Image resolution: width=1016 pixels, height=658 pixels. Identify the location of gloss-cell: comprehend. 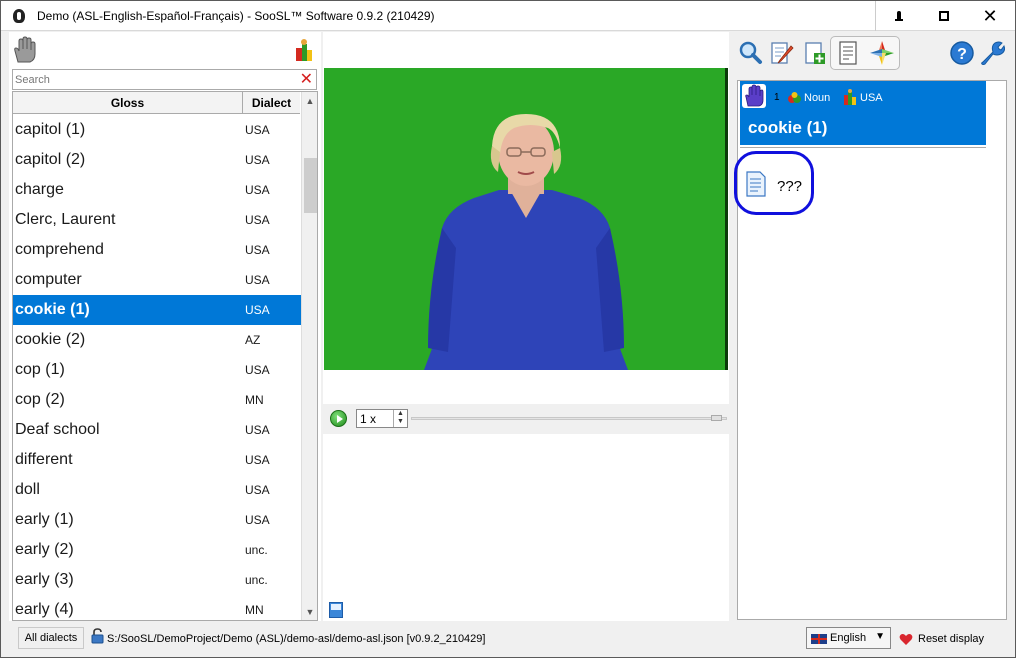
(59, 249).